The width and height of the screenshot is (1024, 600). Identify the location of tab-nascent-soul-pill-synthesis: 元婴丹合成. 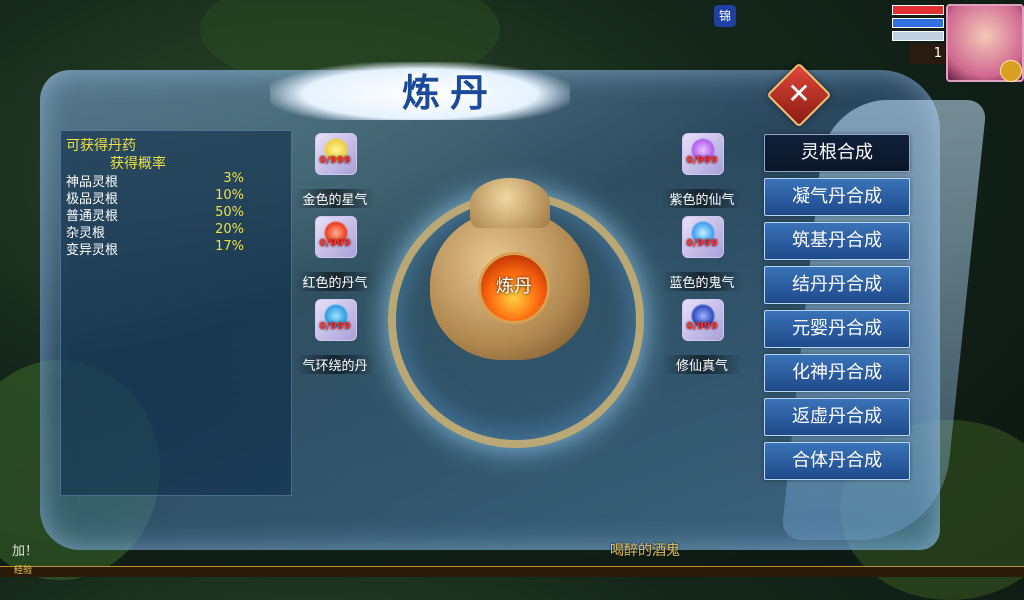
(837, 329).